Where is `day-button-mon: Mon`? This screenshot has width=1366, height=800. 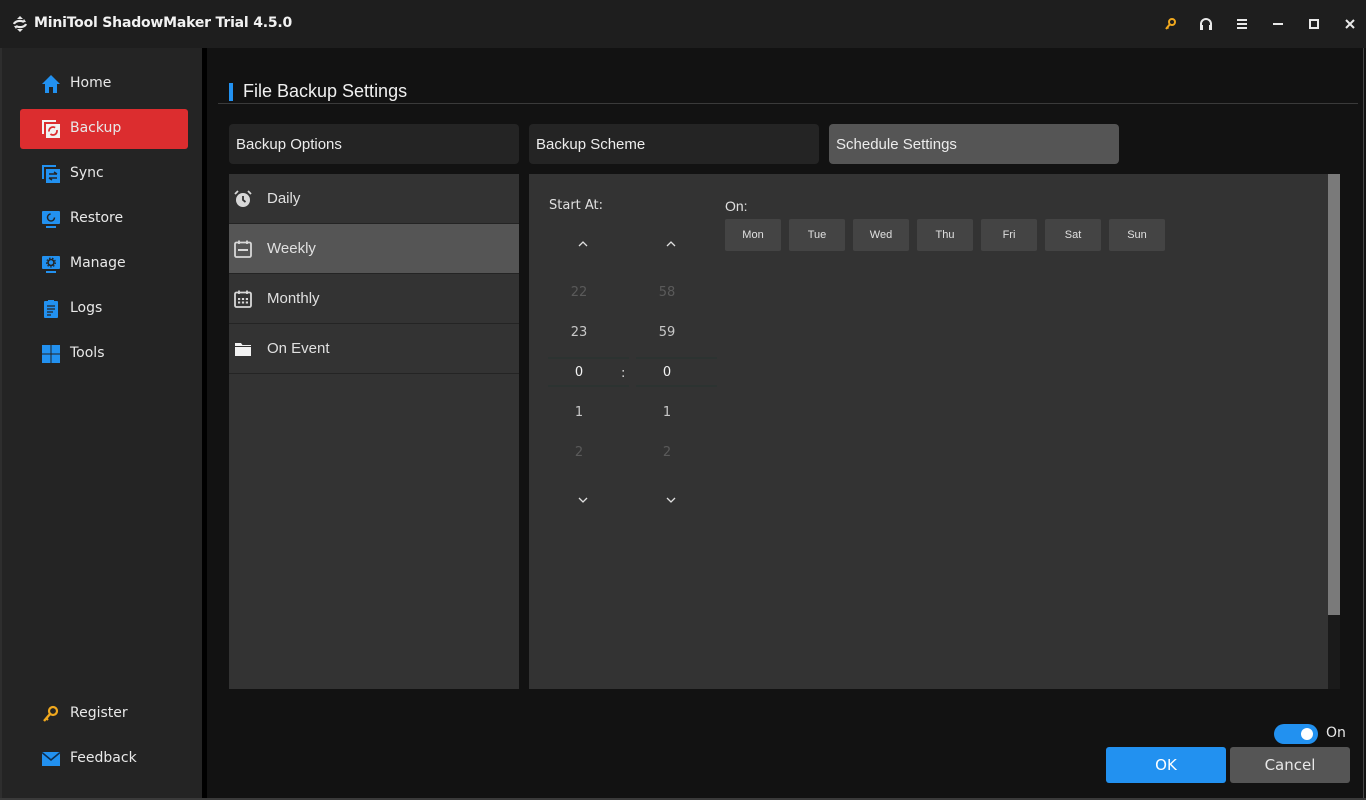 day-button-mon: Mon is located at coordinates (753, 235).